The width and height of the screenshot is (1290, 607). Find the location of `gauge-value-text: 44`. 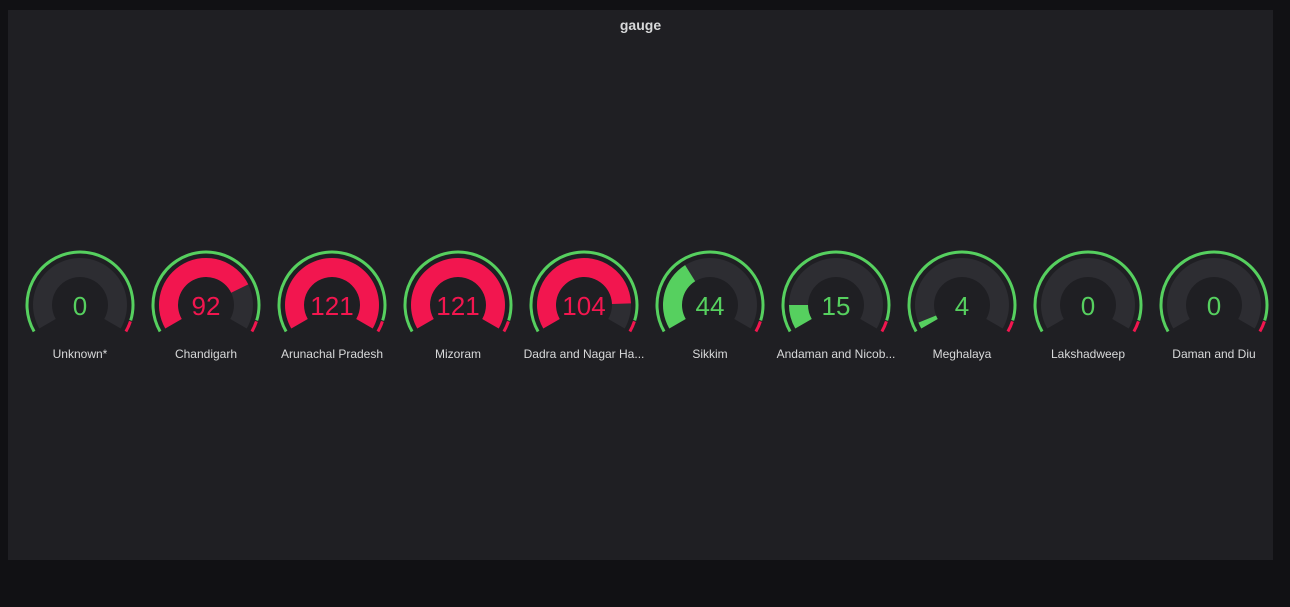

gauge-value-text: 44 is located at coordinates (710, 306).